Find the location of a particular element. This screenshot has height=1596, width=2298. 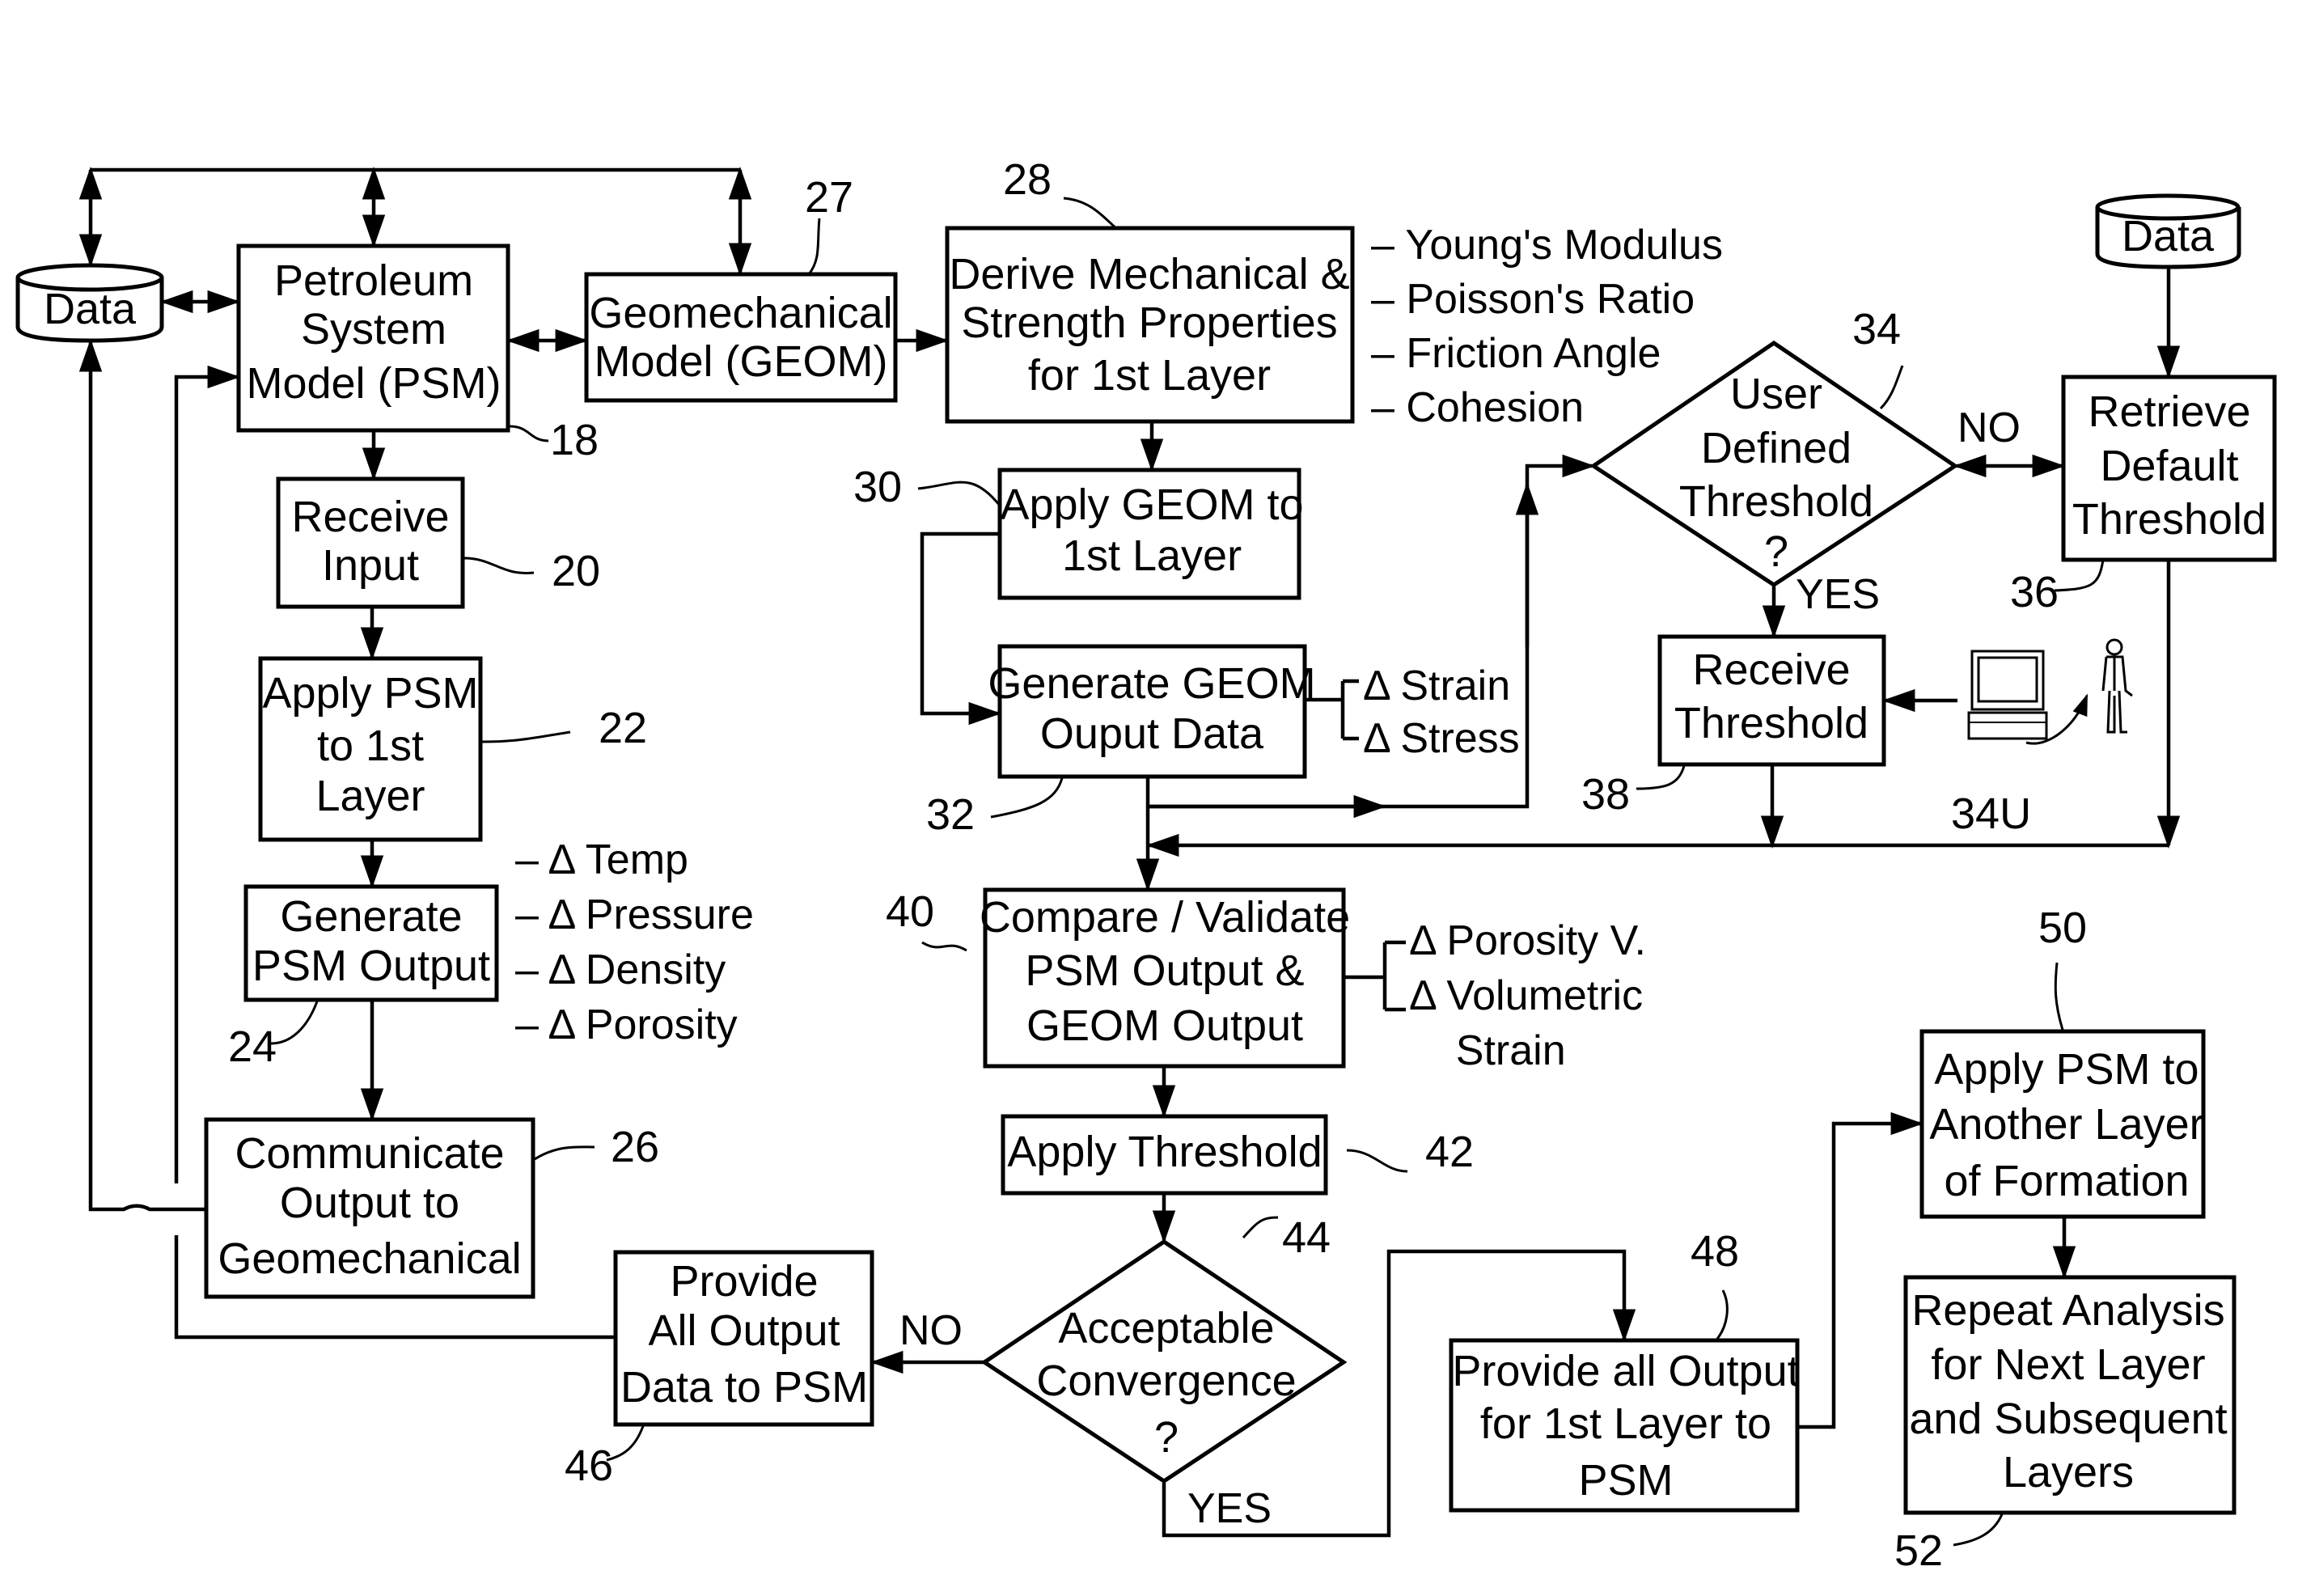

node-generate-geom: Generate GEOM Ouput Data is located at coordinates (1152, 711).